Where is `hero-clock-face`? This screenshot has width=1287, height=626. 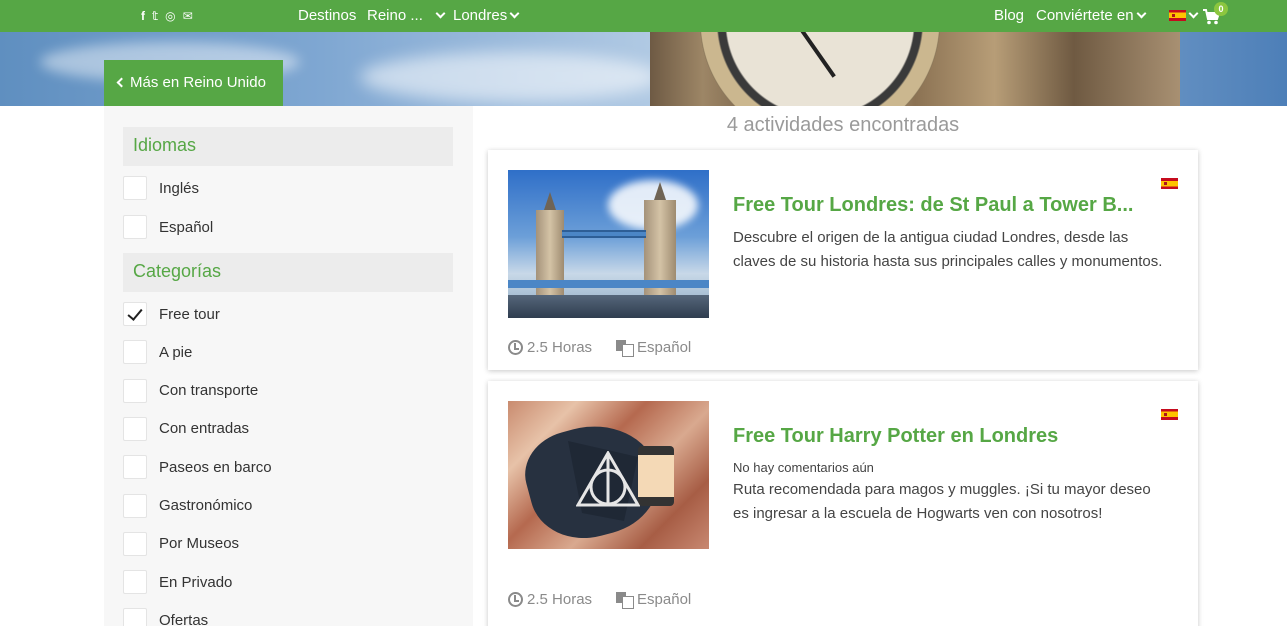 hero-clock-face is located at coordinates (820, 69).